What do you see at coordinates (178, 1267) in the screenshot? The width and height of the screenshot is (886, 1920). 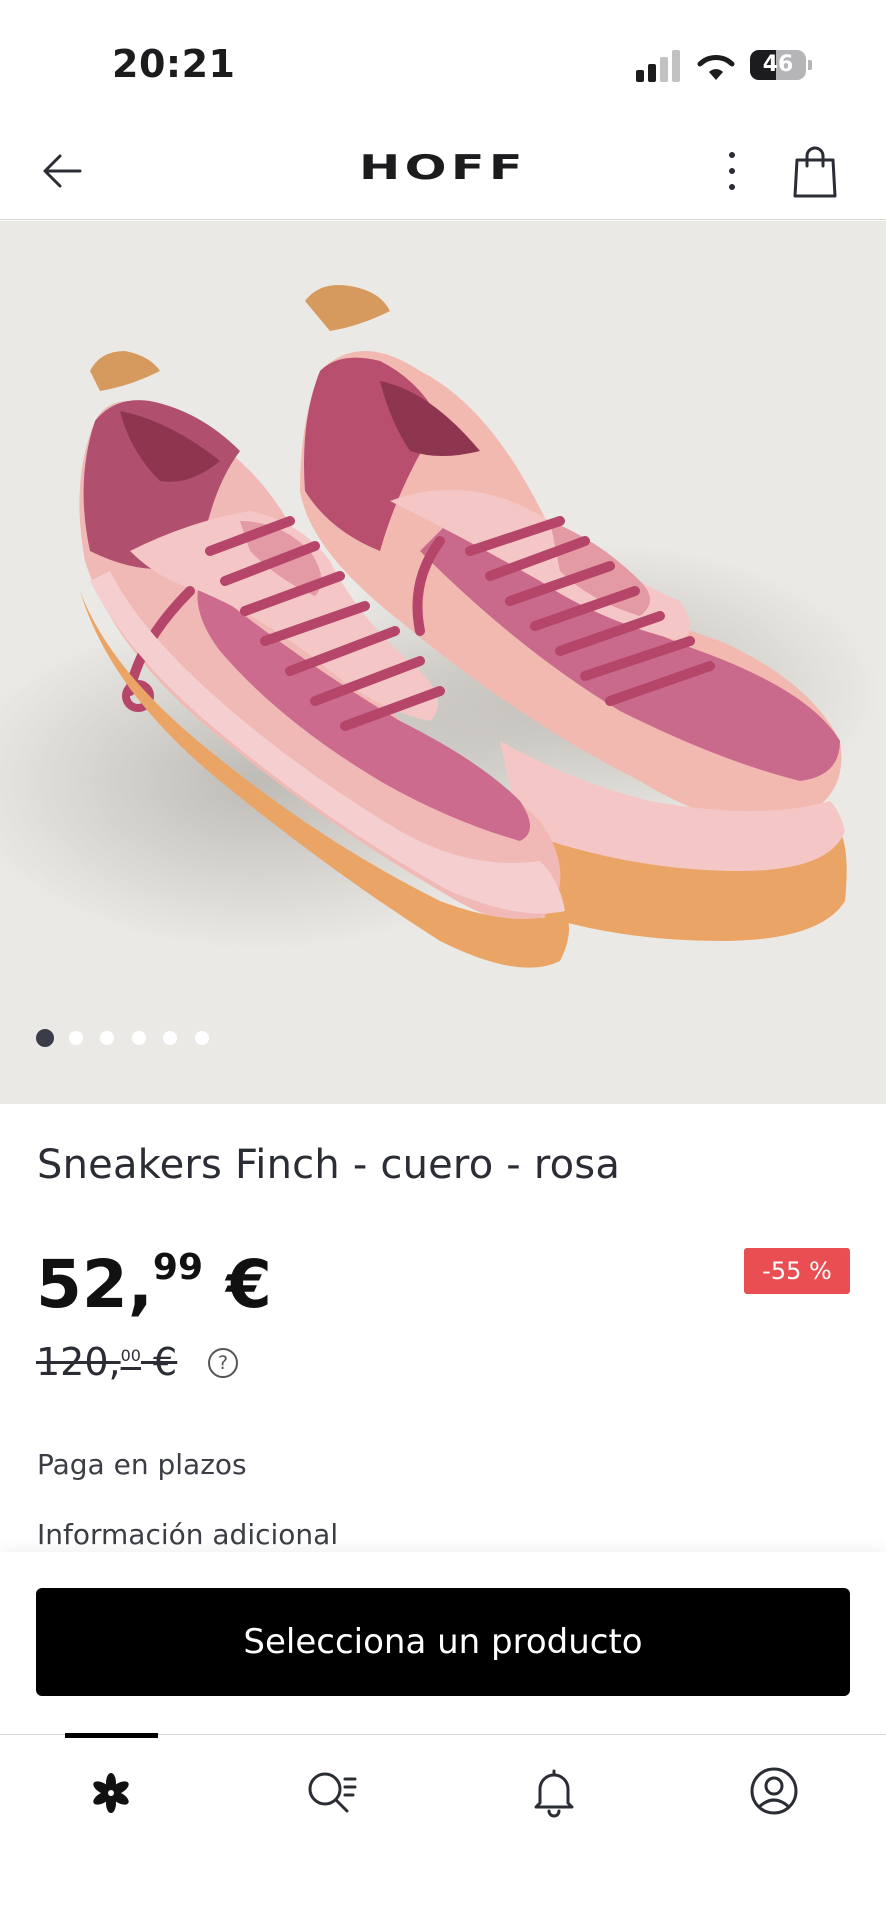 I see `price-cents: 99` at bounding box center [178, 1267].